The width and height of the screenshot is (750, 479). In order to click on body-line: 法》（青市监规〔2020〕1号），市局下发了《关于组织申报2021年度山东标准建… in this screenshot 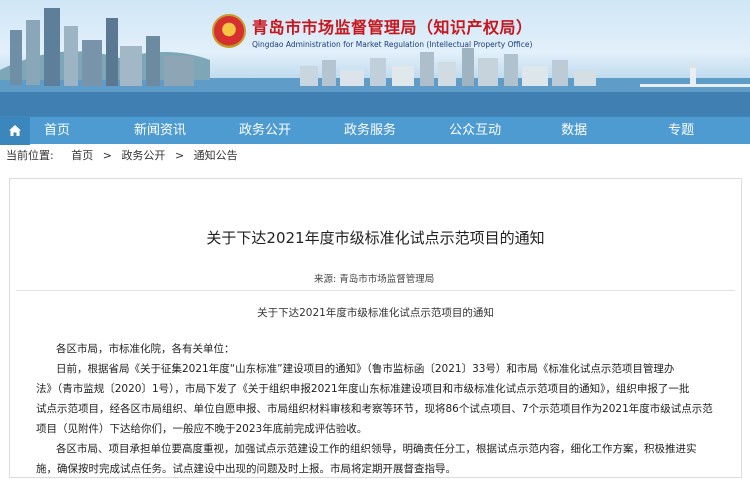, I will do `click(363, 389)`.